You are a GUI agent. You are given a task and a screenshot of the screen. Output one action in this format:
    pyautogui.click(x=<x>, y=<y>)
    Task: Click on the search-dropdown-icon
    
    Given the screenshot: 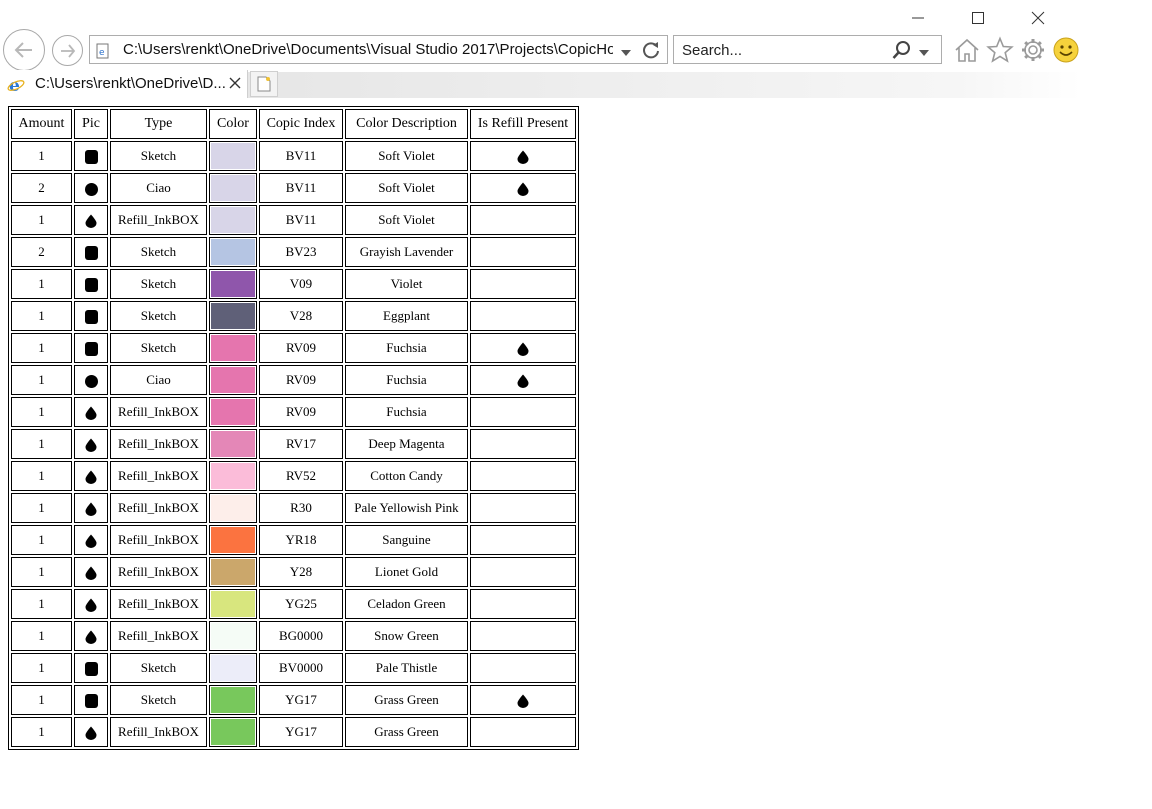 What is the action you would take?
    pyautogui.click(x=924, y=52)
    